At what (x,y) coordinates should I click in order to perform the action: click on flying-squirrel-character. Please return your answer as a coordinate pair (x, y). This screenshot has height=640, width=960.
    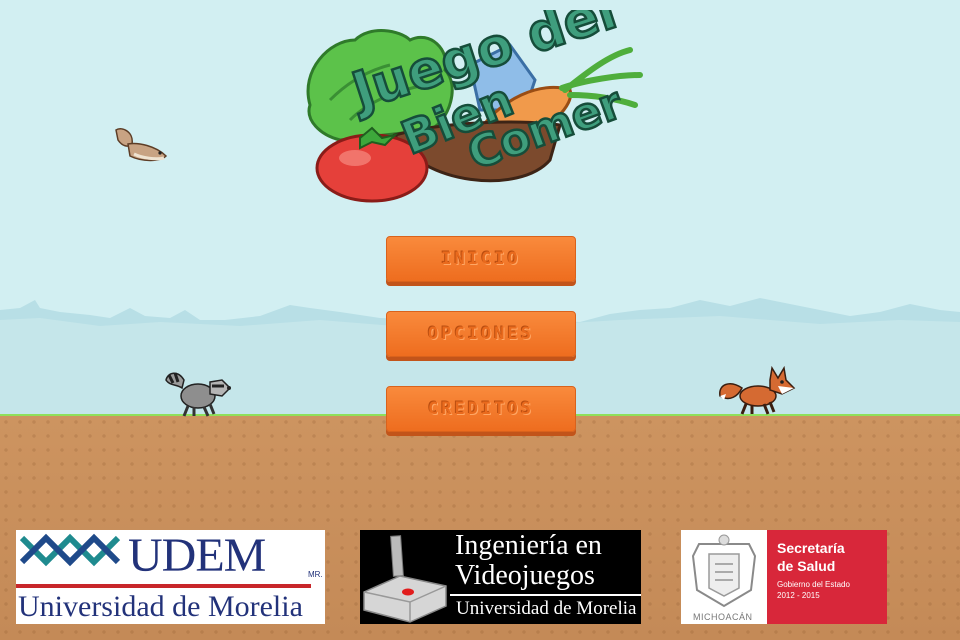
    Looking at the image, I should click on (141, 145).